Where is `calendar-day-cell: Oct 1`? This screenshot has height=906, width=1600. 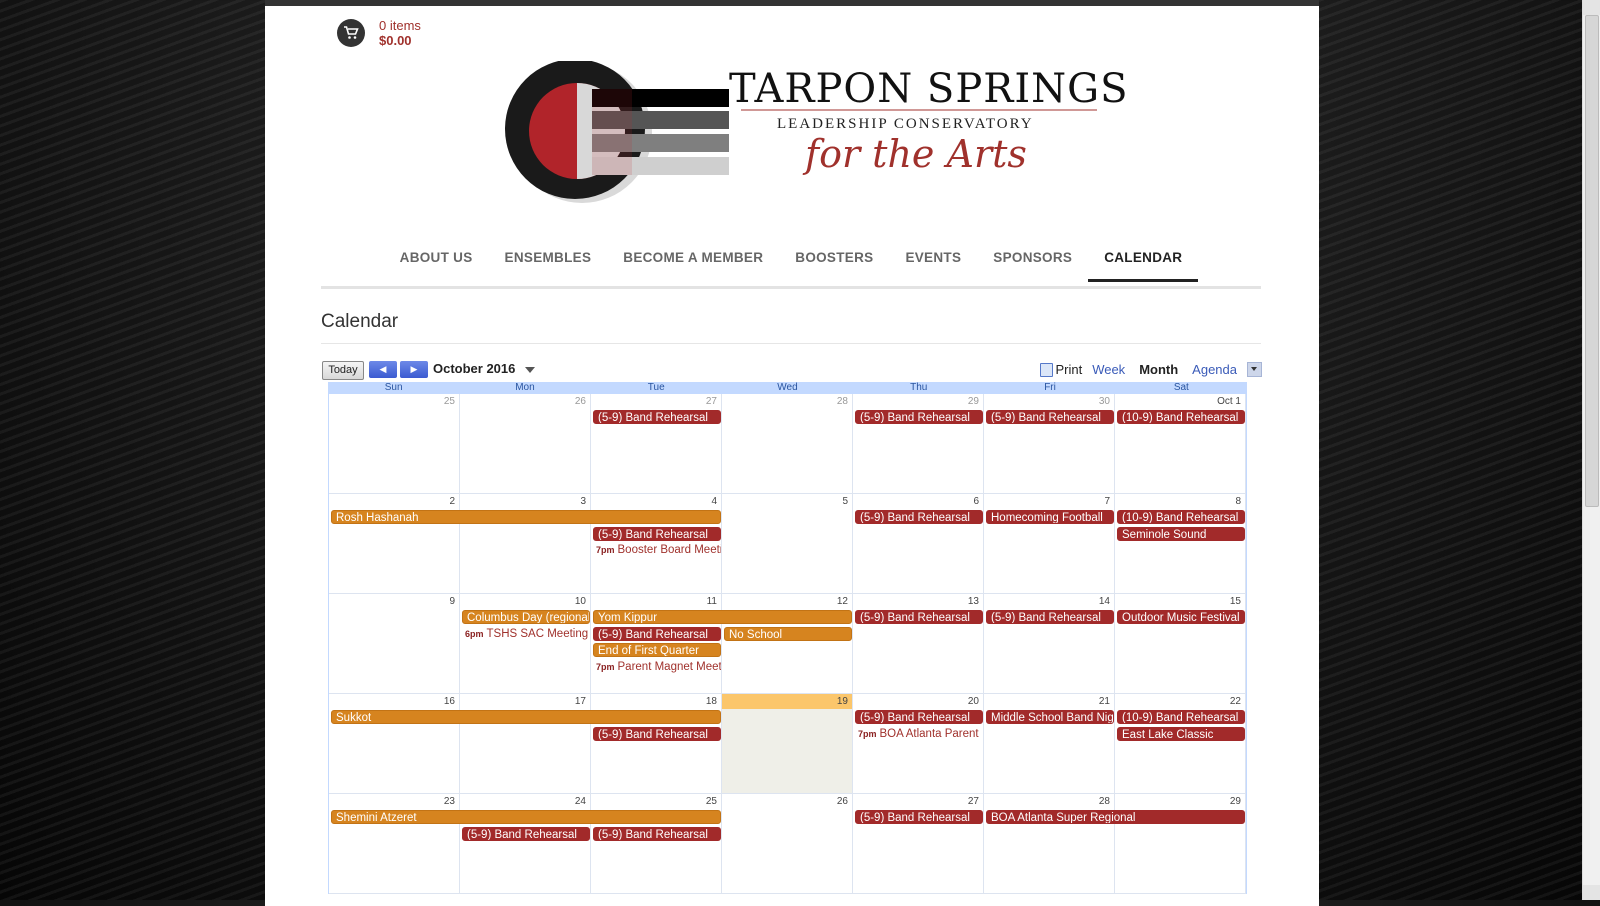
calendar-day-cell: Oct 1 is located at coordinates (1180, 443).